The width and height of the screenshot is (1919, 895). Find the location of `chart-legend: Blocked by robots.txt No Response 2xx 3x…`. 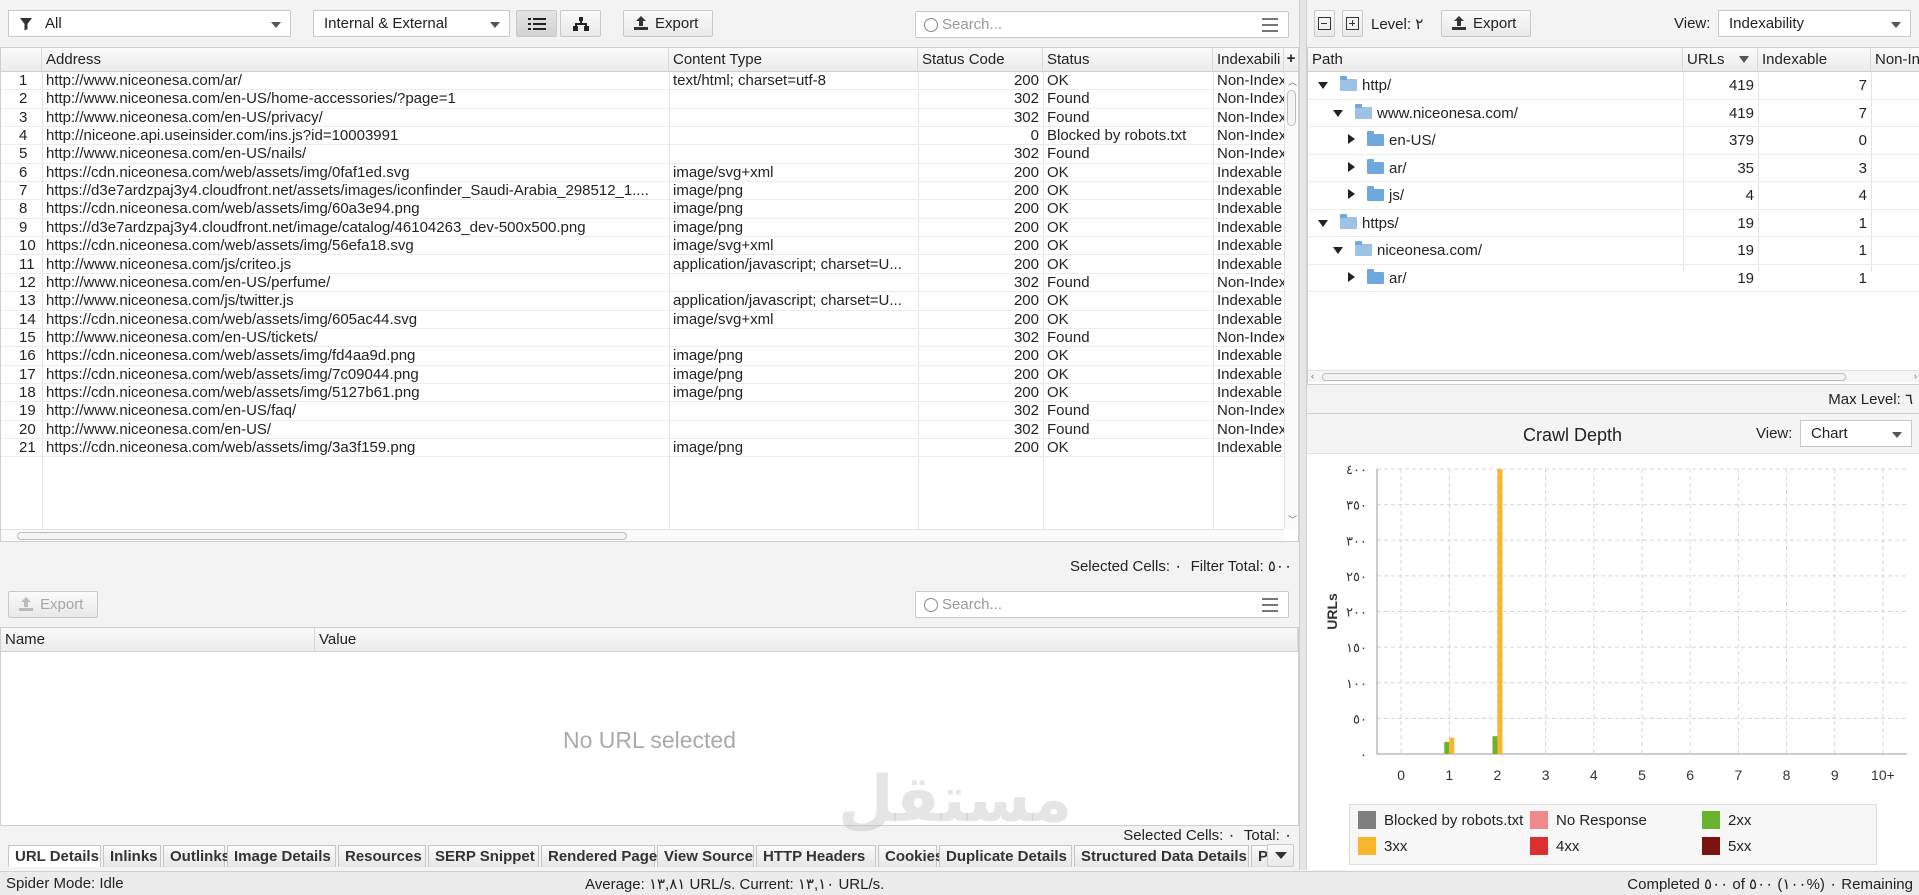

chart-legend: Blocked by robots.txt No Response 2xx 3x… is located at coordinates (1613, 834).